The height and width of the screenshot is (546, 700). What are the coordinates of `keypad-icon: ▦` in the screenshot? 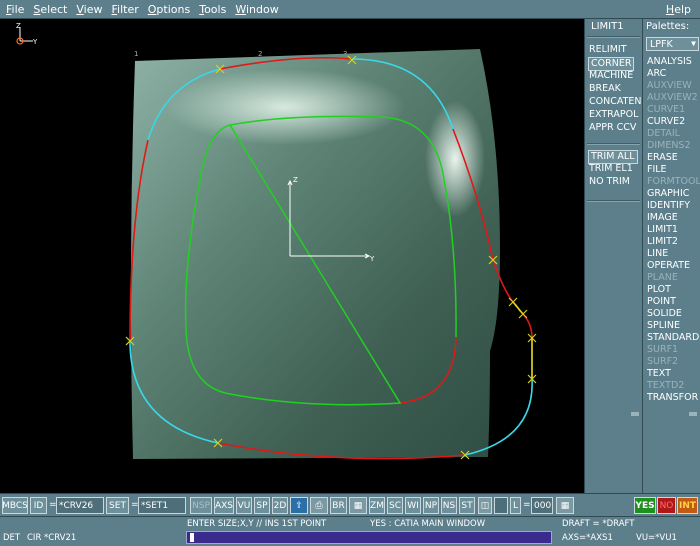 It's located at (565, 505).